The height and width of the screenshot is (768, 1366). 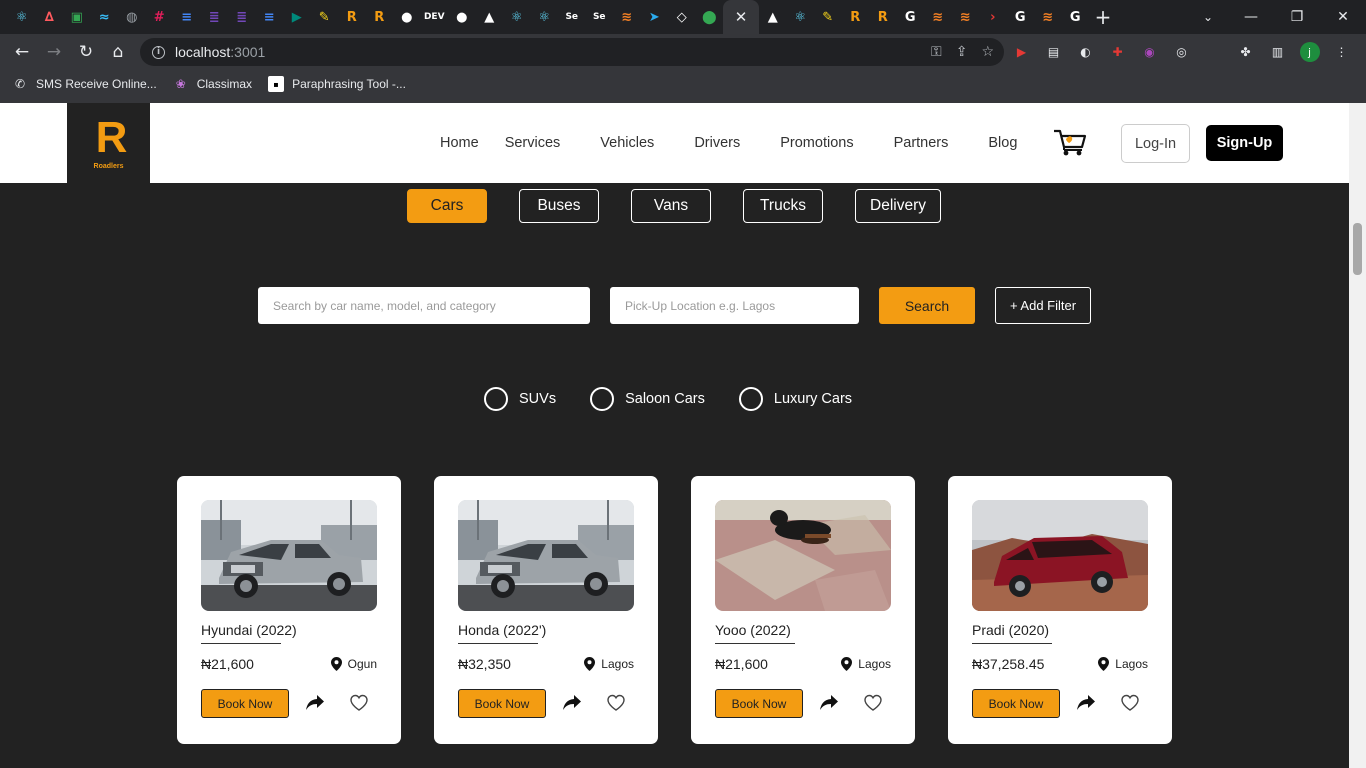 What do you see at coordinates (921, 143) in the screenshot?
I see `nav-link-partners: Partners` at bounding box center [921, 143].